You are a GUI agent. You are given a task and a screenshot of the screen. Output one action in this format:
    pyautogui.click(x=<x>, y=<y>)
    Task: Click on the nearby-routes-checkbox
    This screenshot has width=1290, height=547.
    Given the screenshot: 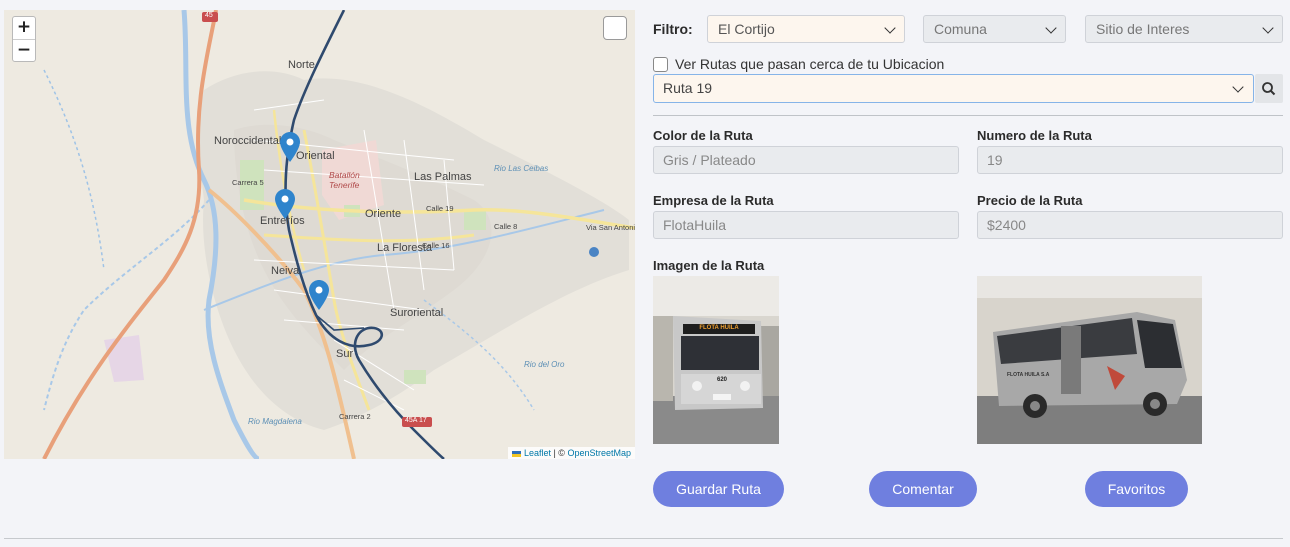 What is the action you would take?
    pyautogui.click(x=660, y=64)
    